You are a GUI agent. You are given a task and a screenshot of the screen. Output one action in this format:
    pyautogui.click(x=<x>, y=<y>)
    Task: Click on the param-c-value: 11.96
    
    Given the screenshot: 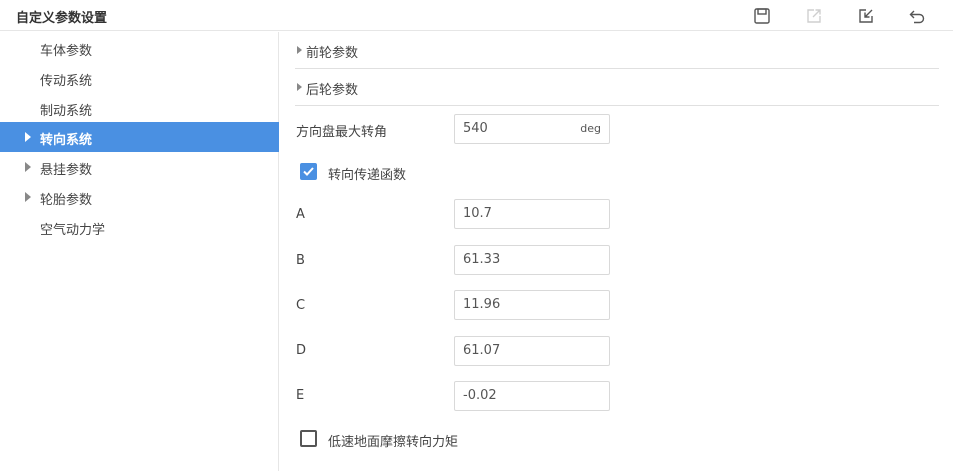 What is the action you would take?
    pyautogui.click(x=482, y=304)
    